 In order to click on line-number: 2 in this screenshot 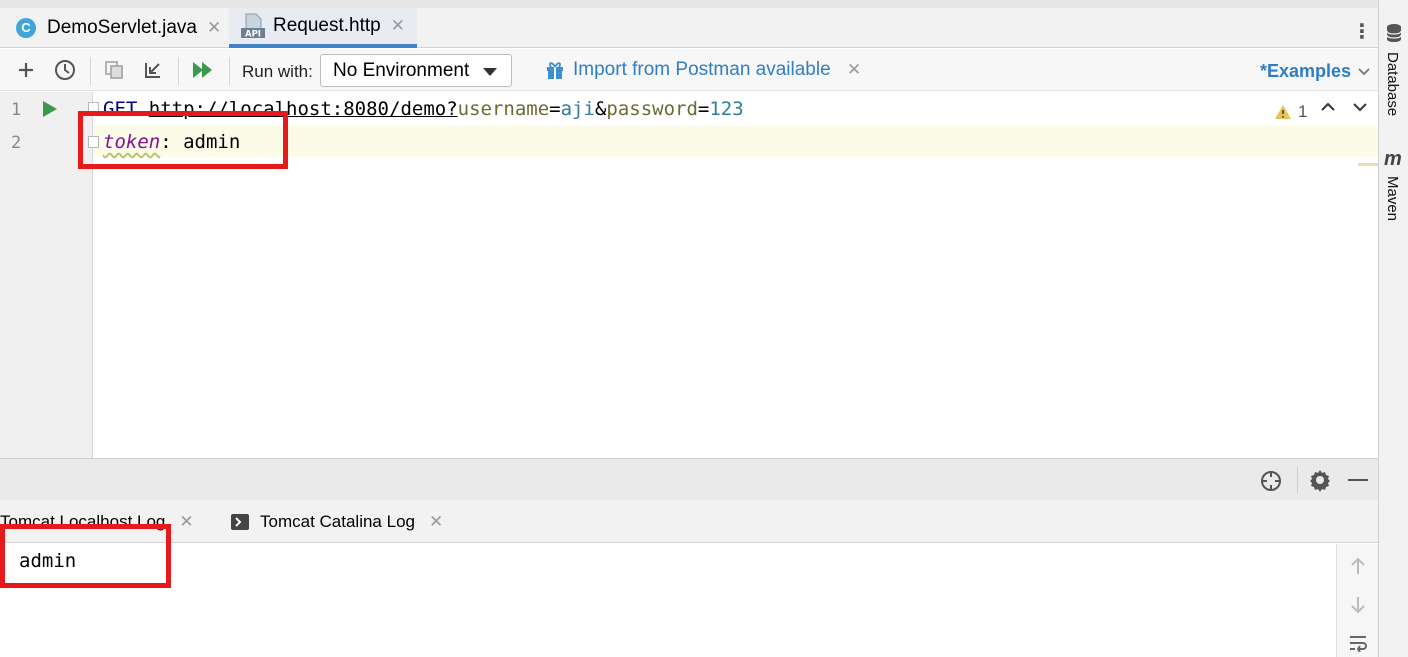, I will do `click(16, 143)`.